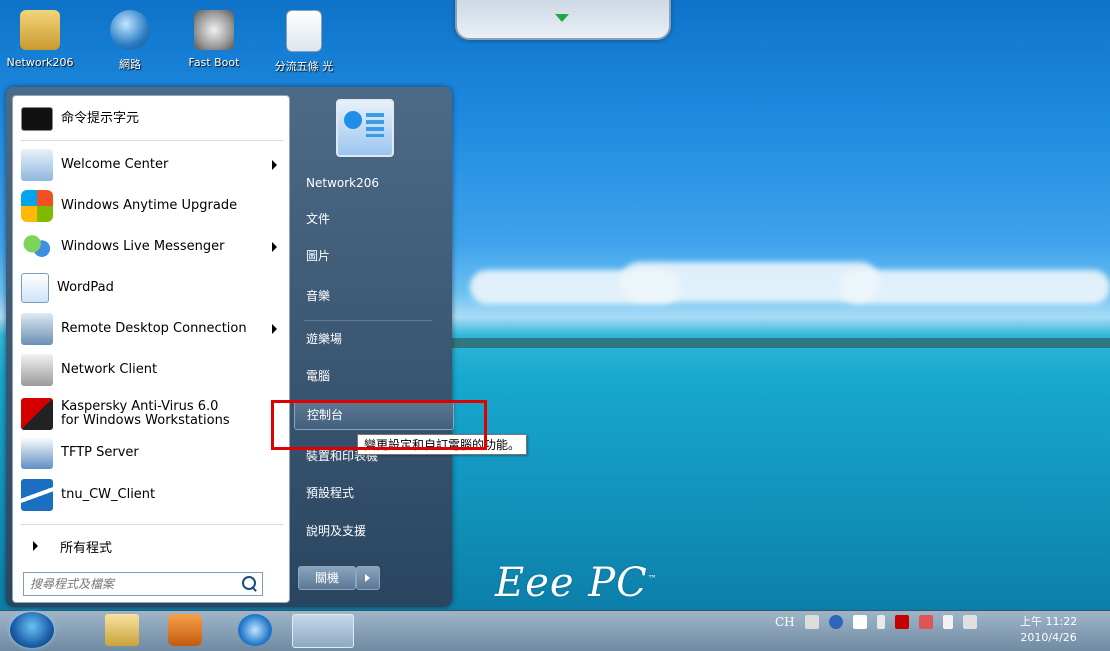 This screenshot has width=1110, height=651. Describe the element at coordinates (304, 31) in the screenshot. I see `word-document-icon` at that location.